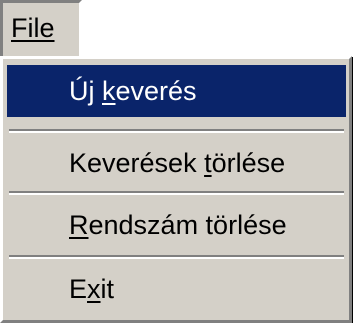  What do you see at coordinates (156, 91) in the screenshot?
I see `label-suffix: everés` at bounding box center [156, 91].